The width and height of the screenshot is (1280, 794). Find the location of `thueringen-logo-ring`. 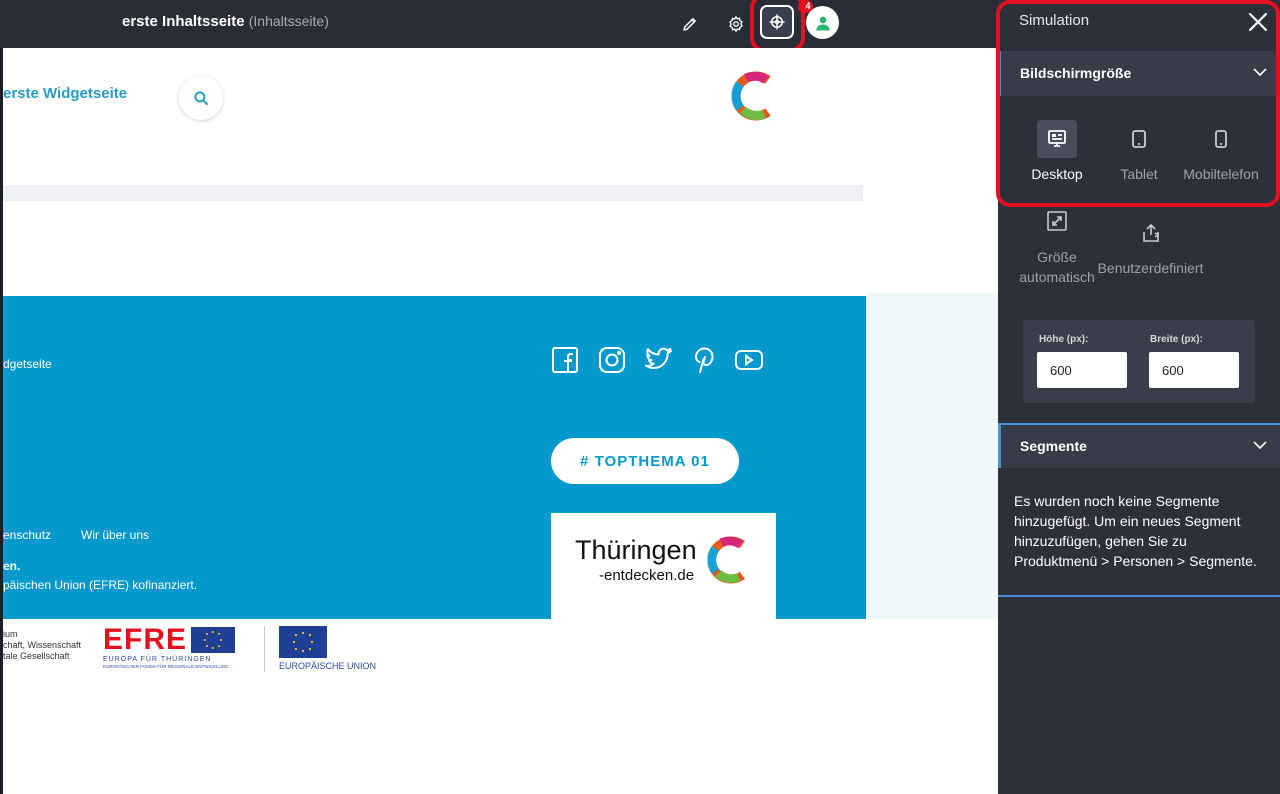

thueringen-logo-ring is located at coordinates (726, 560).